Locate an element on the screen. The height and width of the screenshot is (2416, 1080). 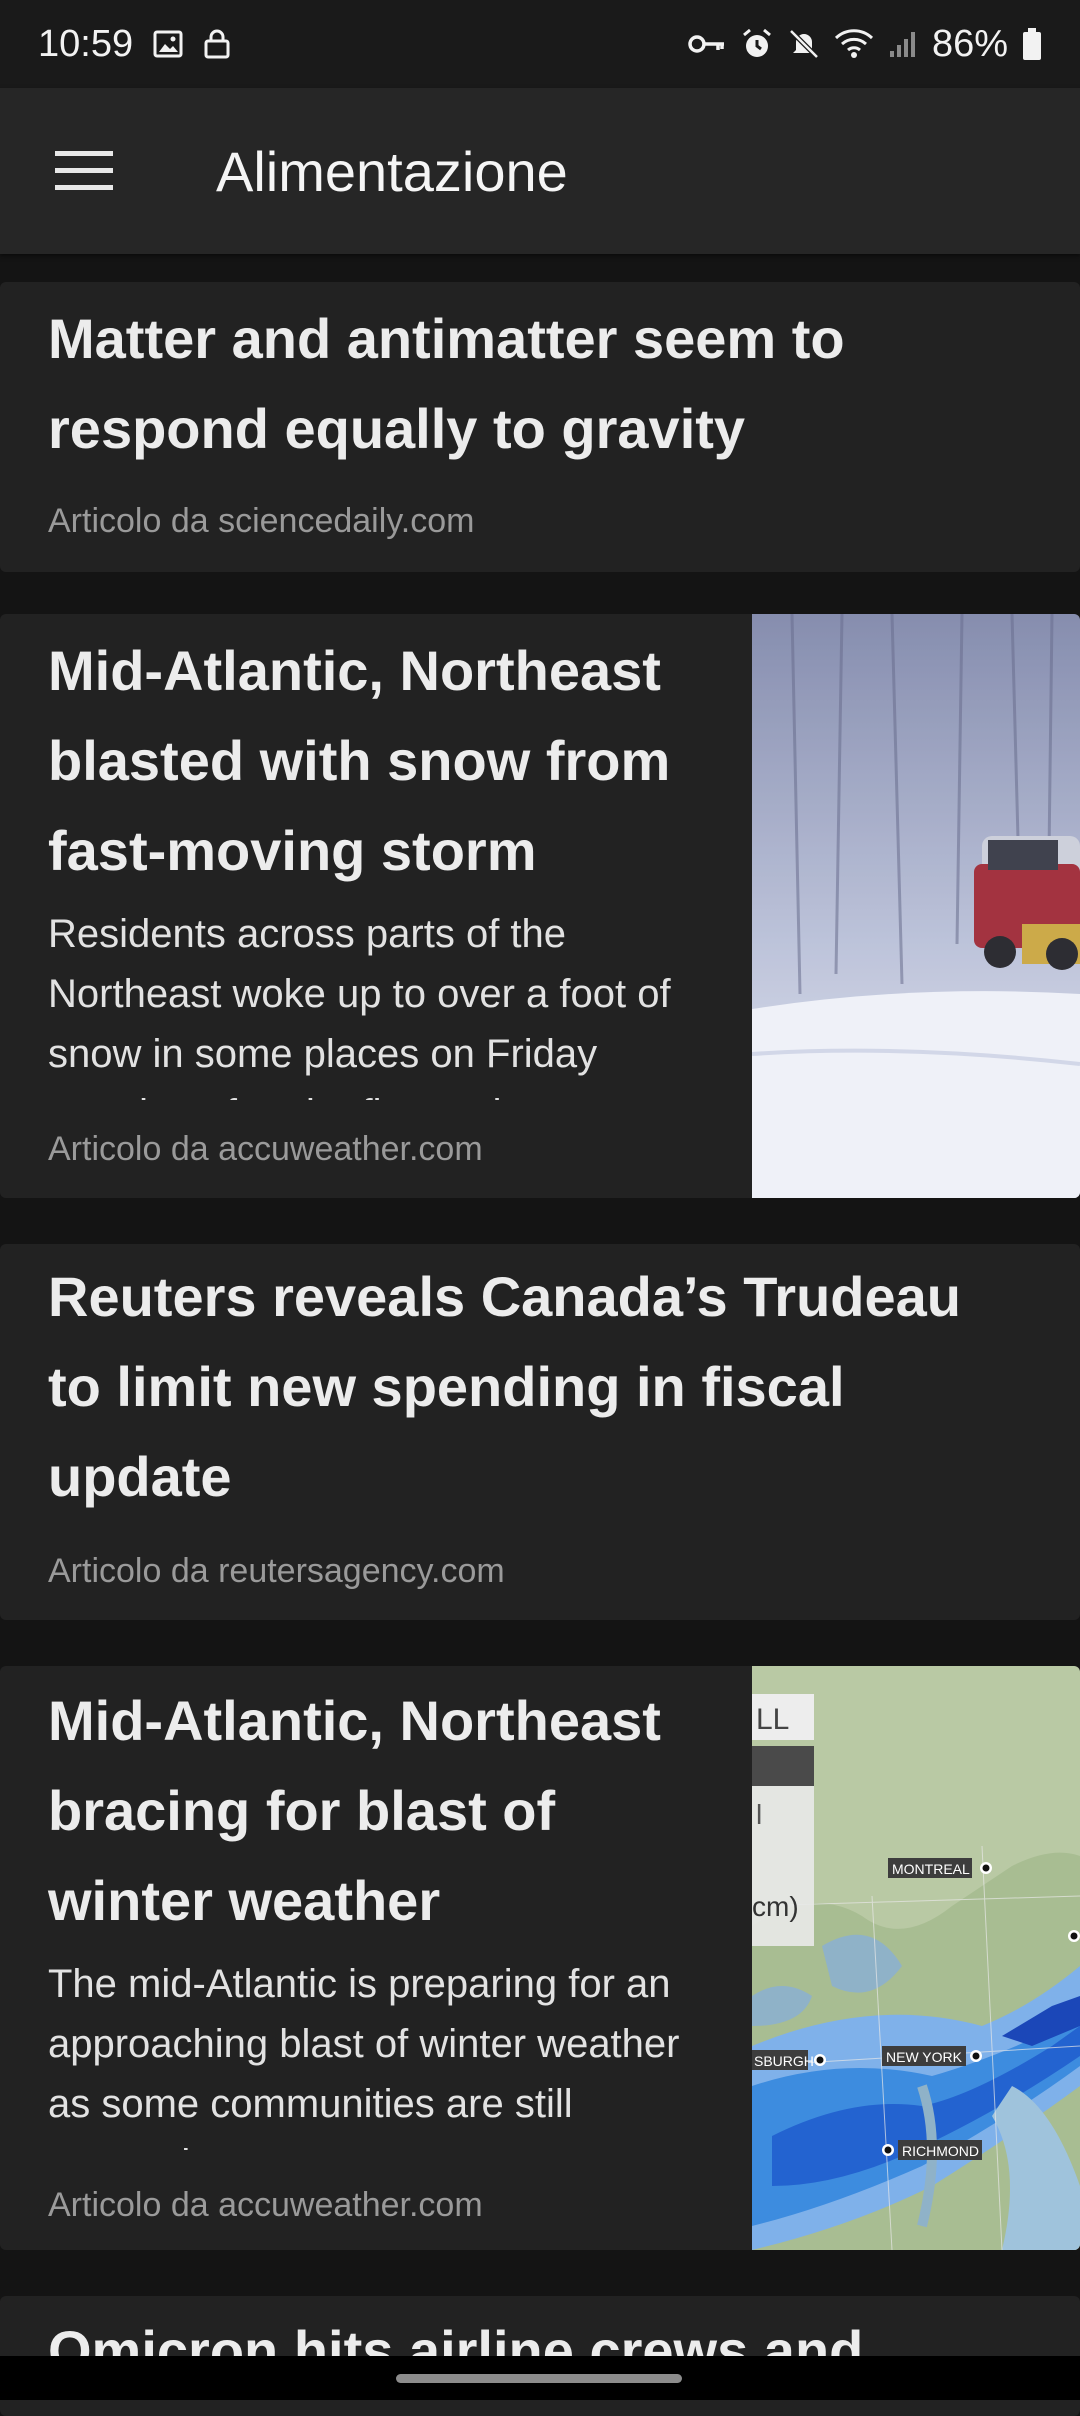
map-label-richmond: RICHMOND is located at coordinates (940, 2151).